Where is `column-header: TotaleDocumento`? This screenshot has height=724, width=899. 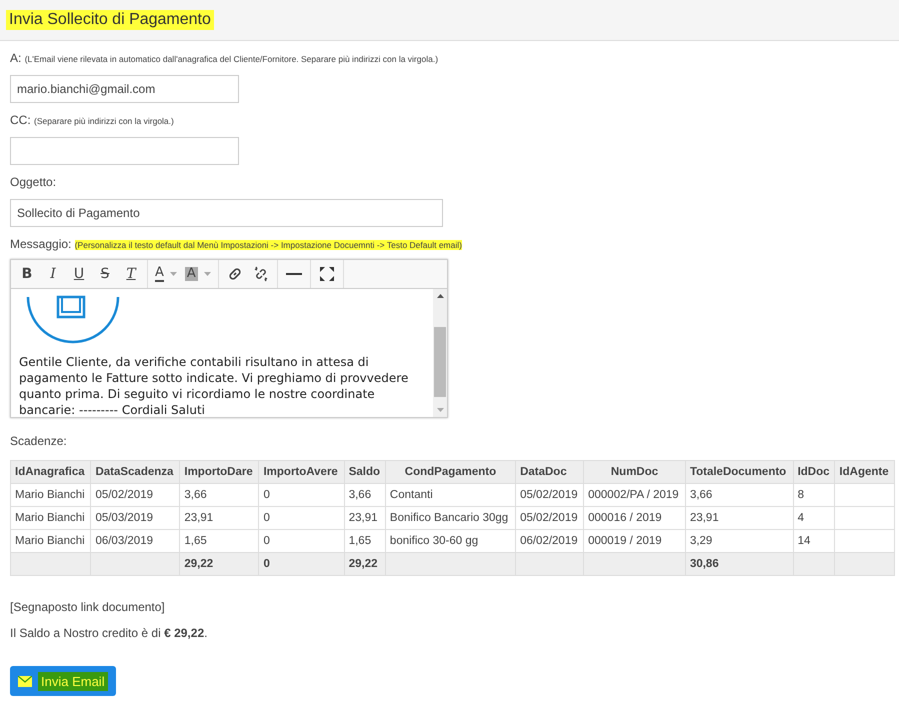 column-header: TotaleDocumento is located at coordinates (739, 472).